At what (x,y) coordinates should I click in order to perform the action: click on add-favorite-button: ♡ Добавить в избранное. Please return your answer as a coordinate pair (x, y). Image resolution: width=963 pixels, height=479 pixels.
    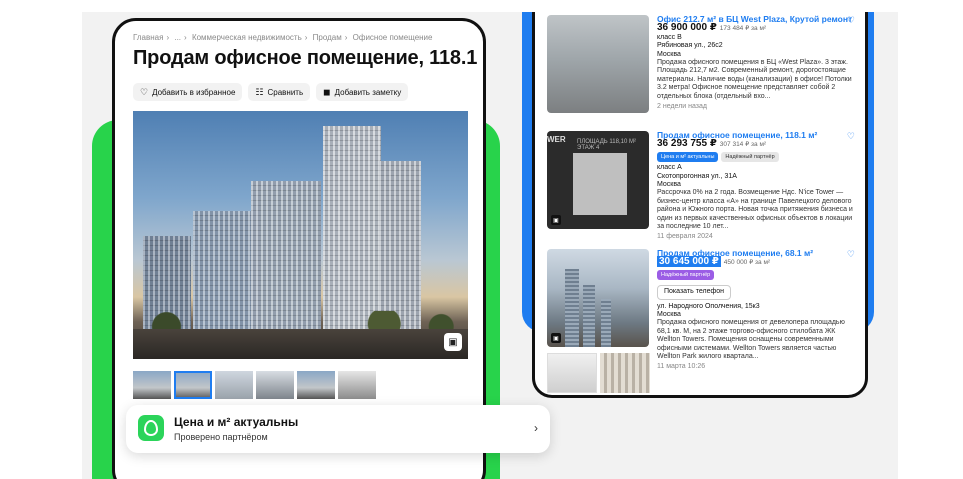
    Looking at the image, I should click on (188, 92).